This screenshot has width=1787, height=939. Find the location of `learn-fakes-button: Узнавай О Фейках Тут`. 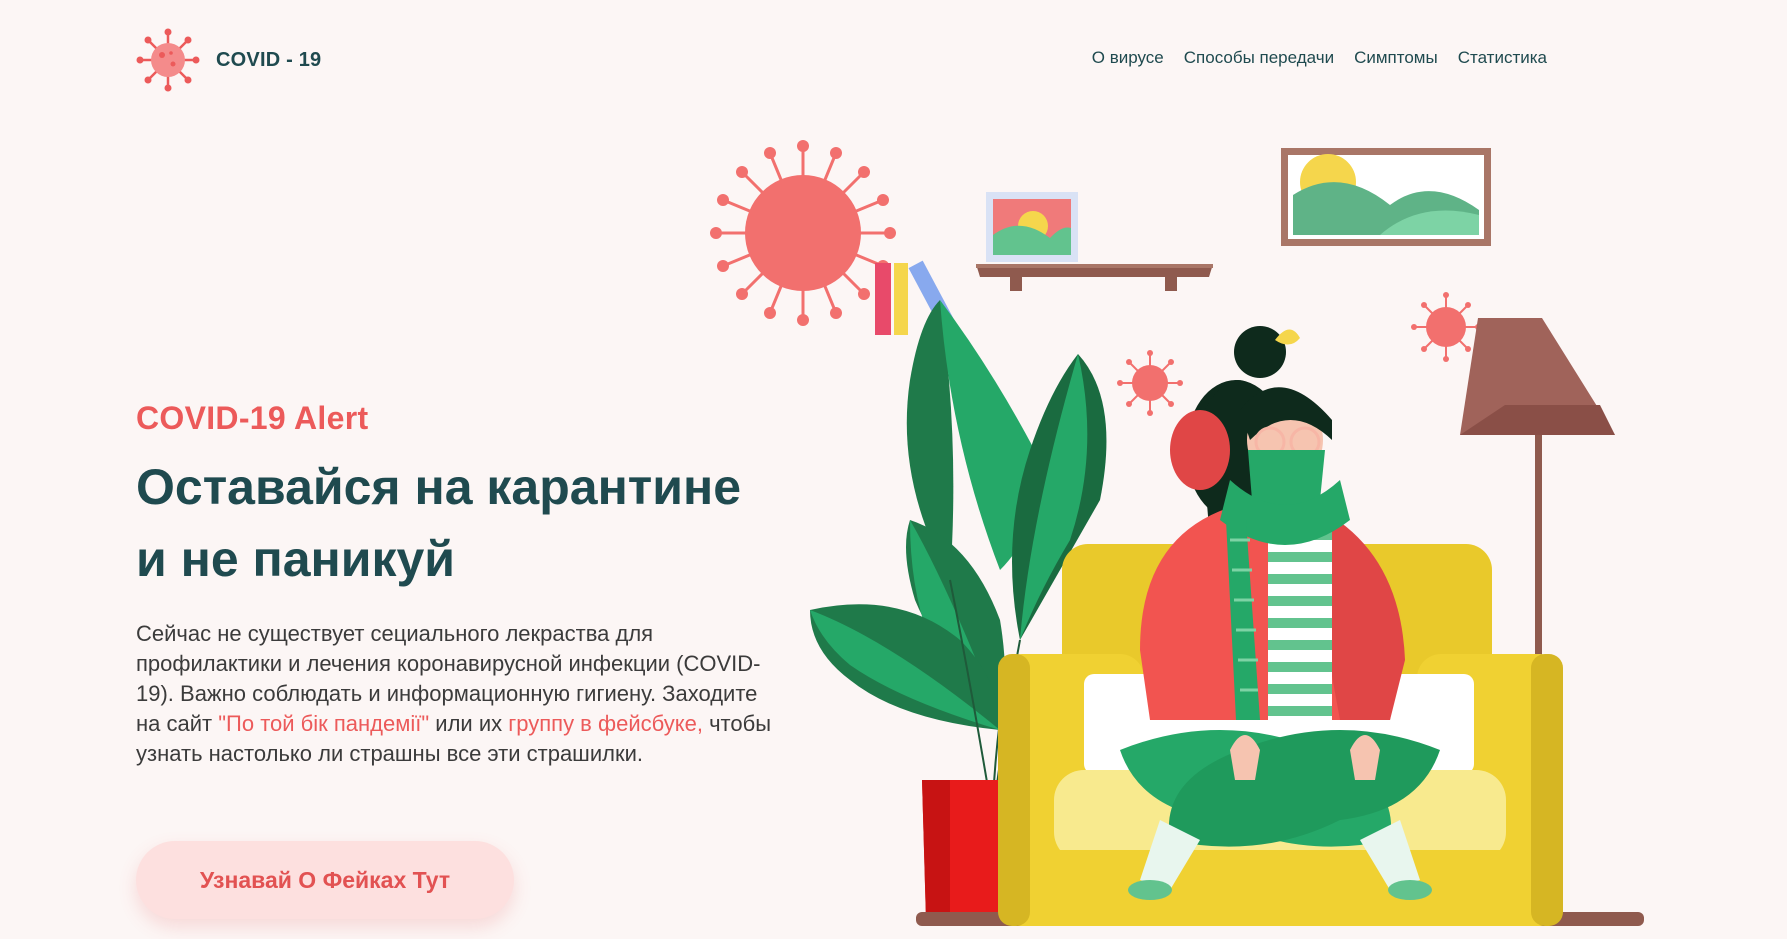

learn-fakes-button: Узнавай О Фейках Тут is located at coordinates (325, 880).